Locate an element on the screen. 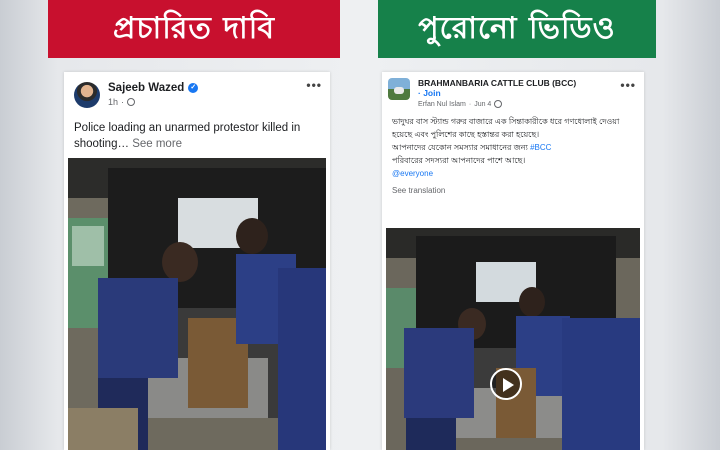  claim-banner: প্রচারিত দাবি is located at coordinates (194, 29).